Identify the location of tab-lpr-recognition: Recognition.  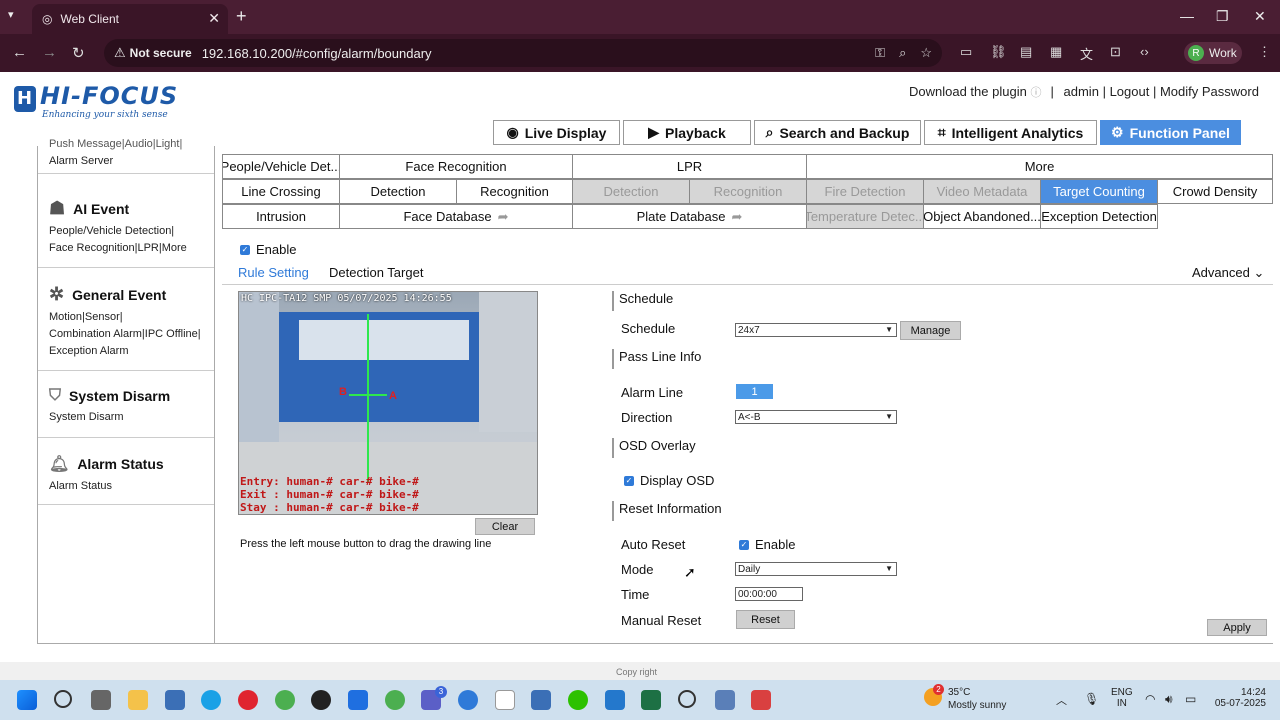
(748, 191).